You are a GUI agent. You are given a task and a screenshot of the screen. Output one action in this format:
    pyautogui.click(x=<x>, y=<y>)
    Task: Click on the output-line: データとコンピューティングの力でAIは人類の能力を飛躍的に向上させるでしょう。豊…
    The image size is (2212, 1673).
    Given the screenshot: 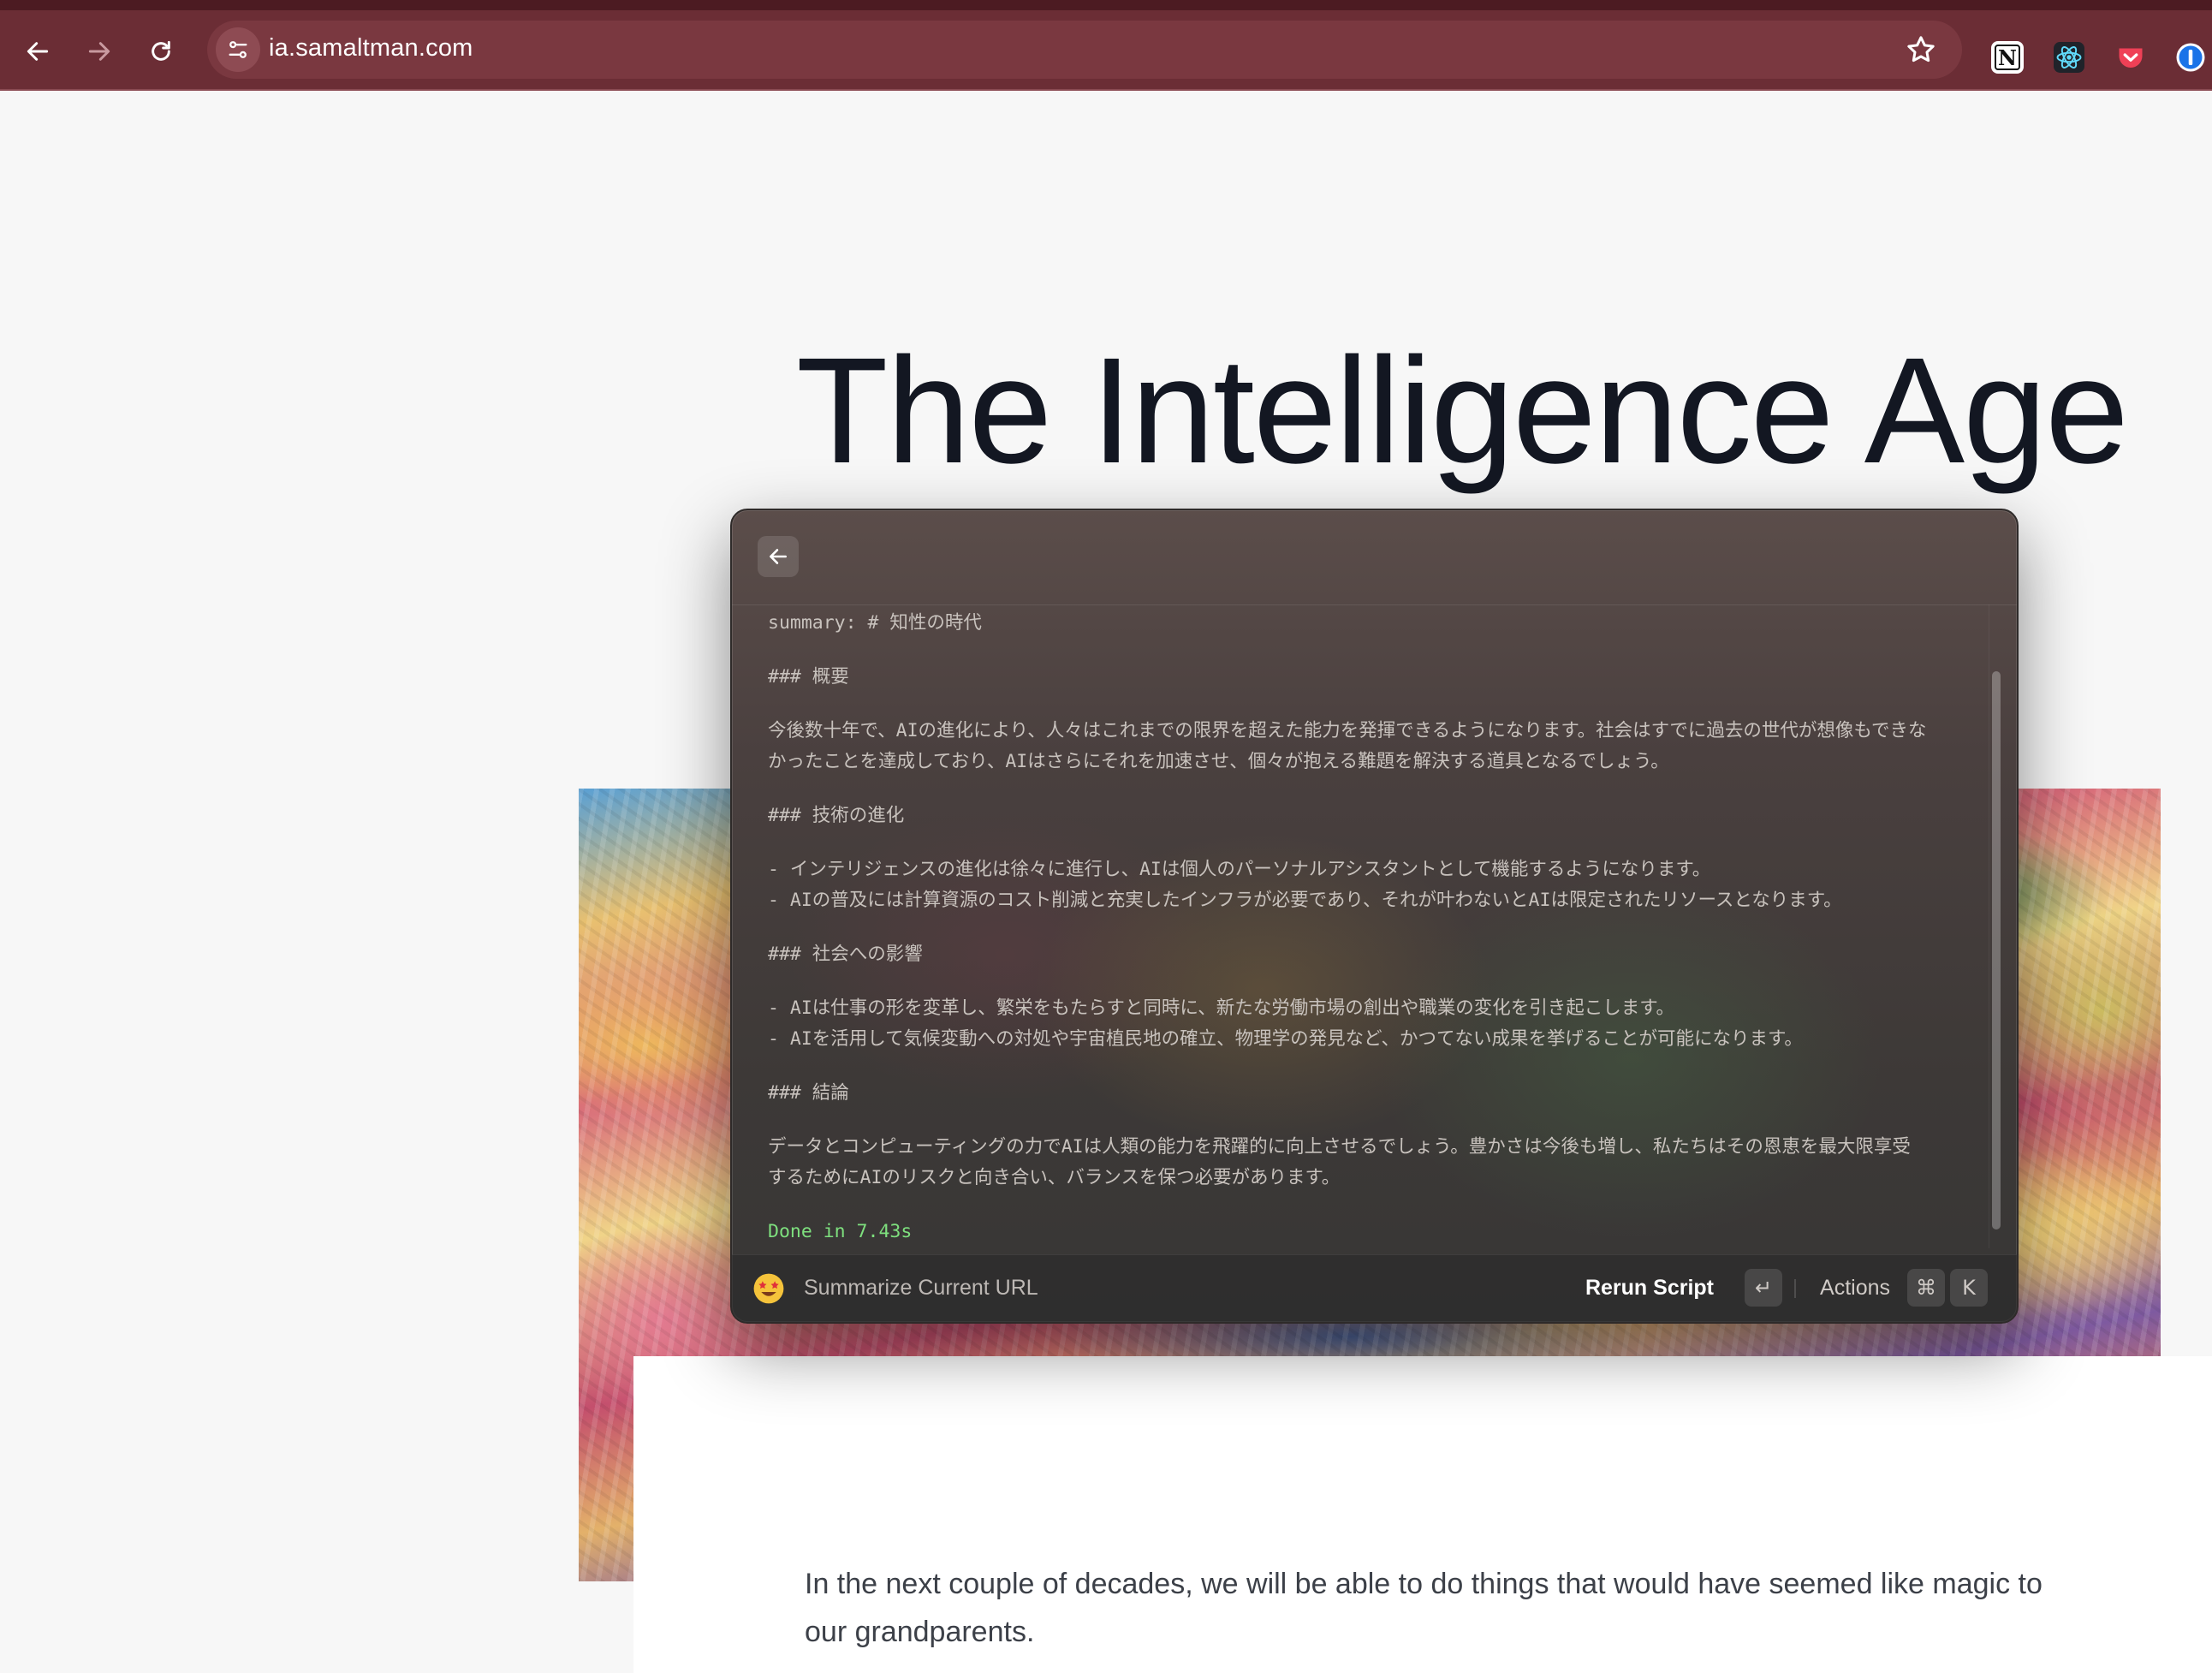 What is the action you would take?
    pyautogui.click(x=1340, y=1147)
    